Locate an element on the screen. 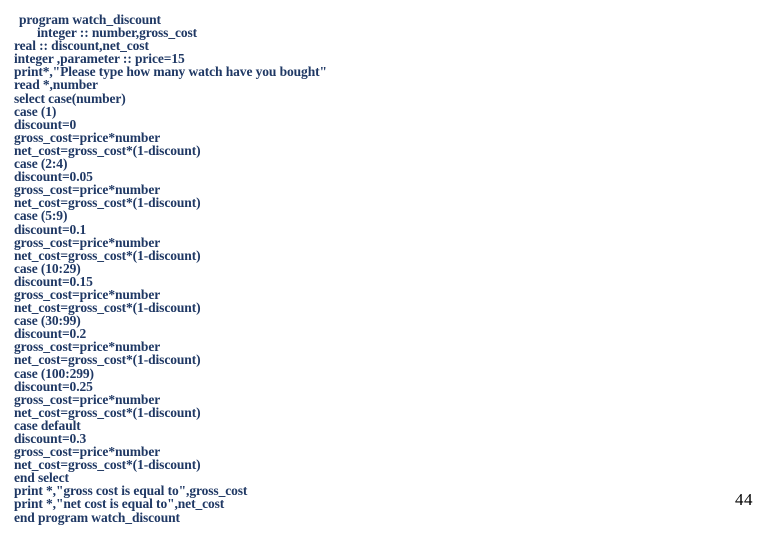  code-line: discount=0 is located at coordinates (45, 124).